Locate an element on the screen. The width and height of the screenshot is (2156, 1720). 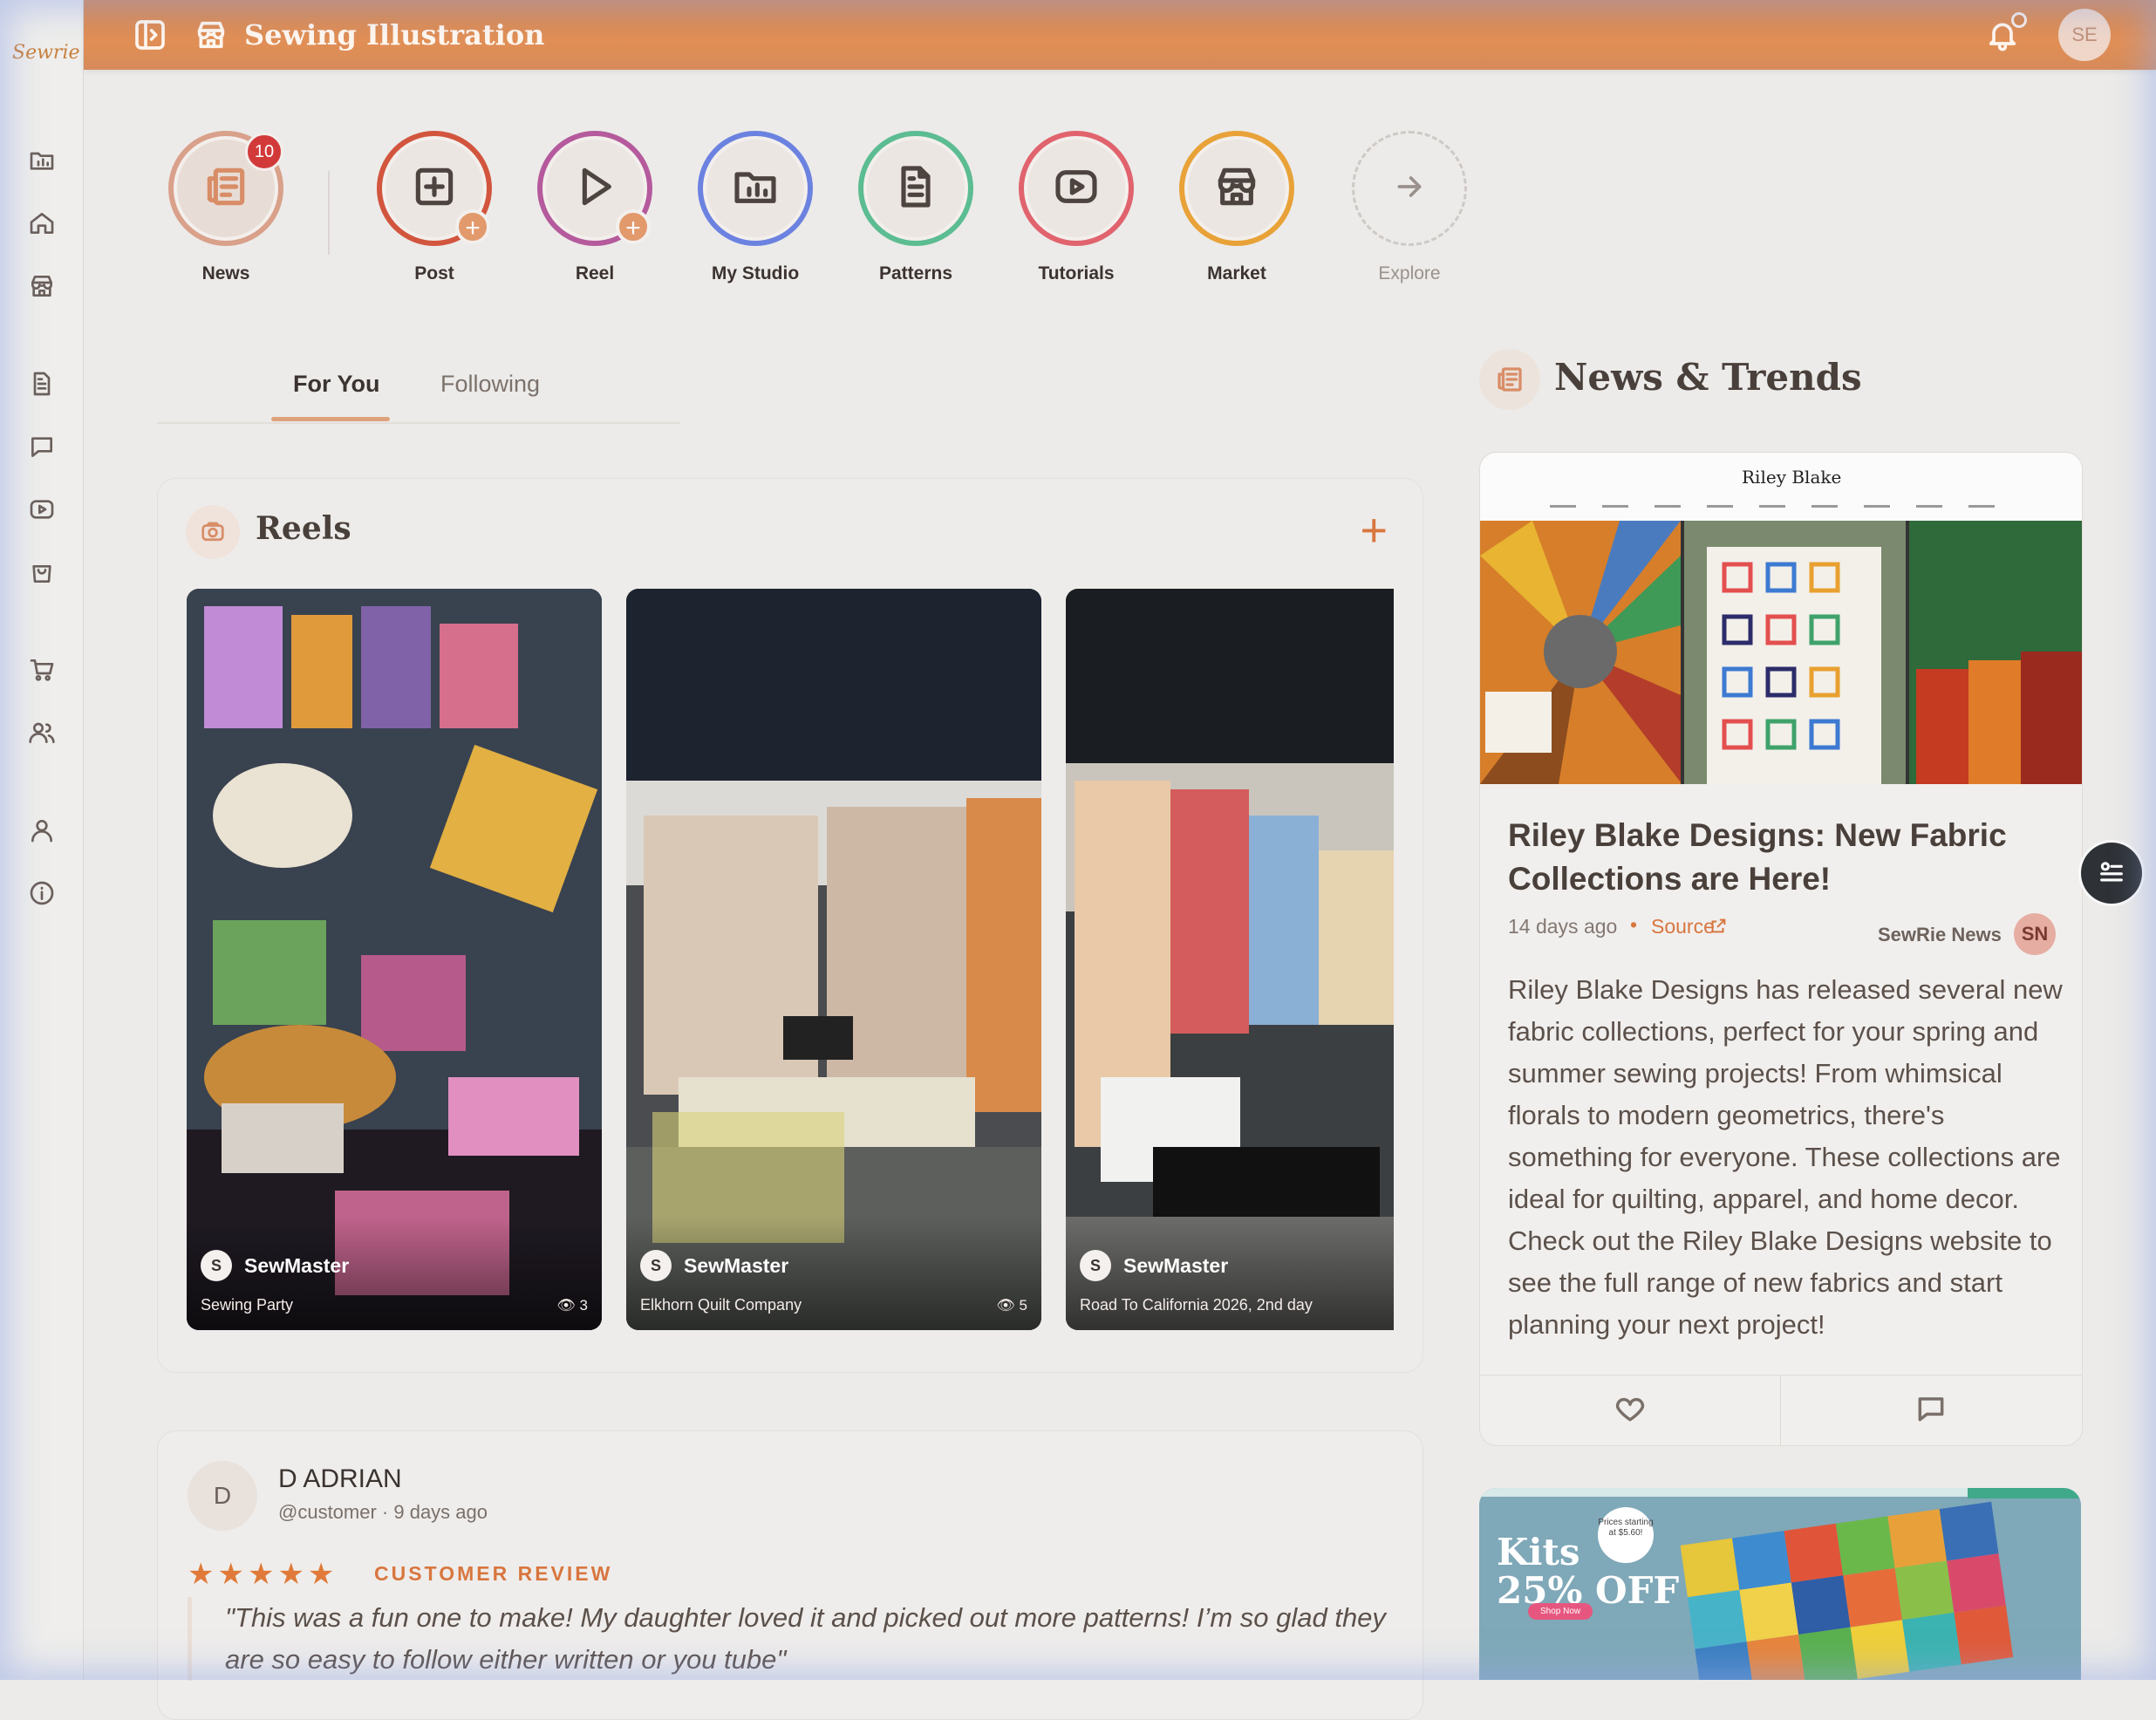
camera-icon is located at coordinates (213, 532).